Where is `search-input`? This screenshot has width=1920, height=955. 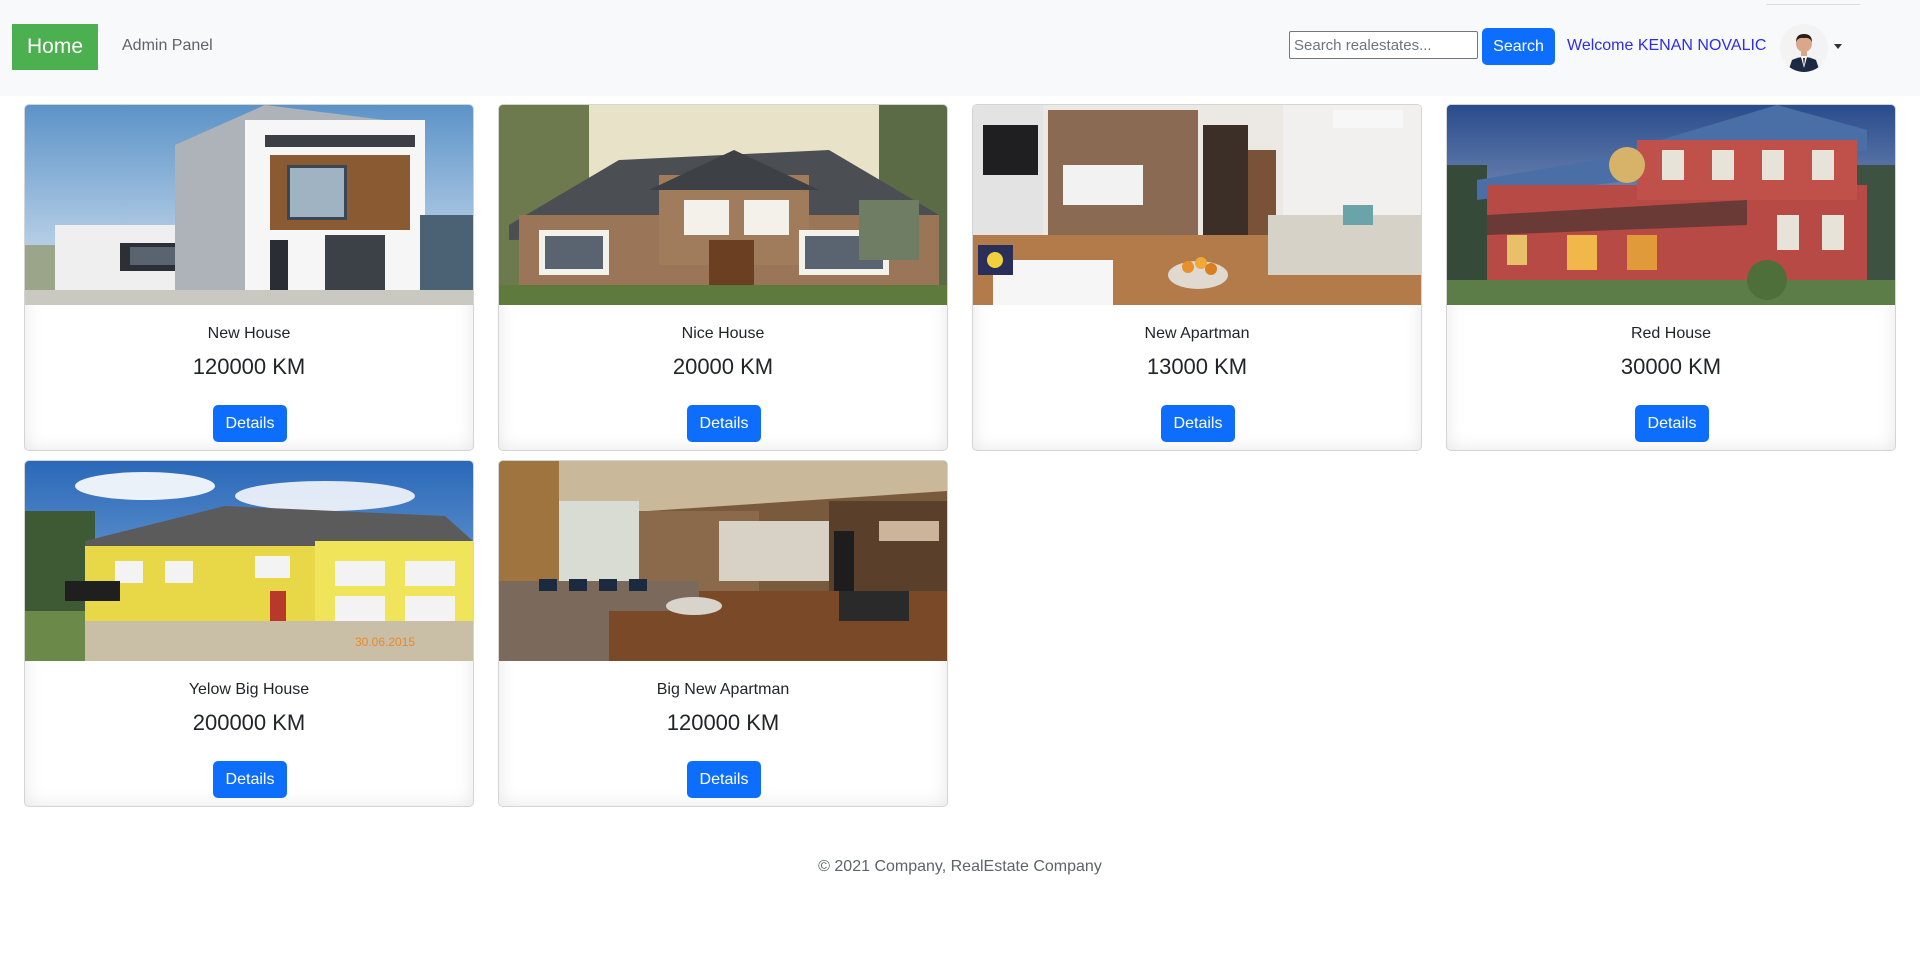 search-input is located at coordinates (1383, 45).